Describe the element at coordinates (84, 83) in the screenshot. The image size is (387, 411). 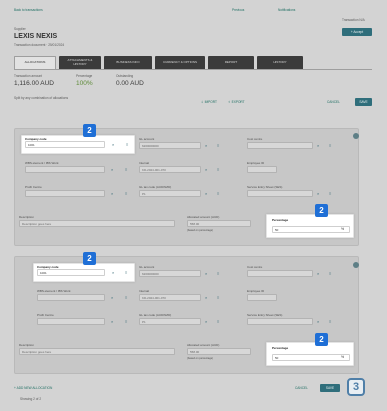
I see `percentage-value: 100%` at that location.